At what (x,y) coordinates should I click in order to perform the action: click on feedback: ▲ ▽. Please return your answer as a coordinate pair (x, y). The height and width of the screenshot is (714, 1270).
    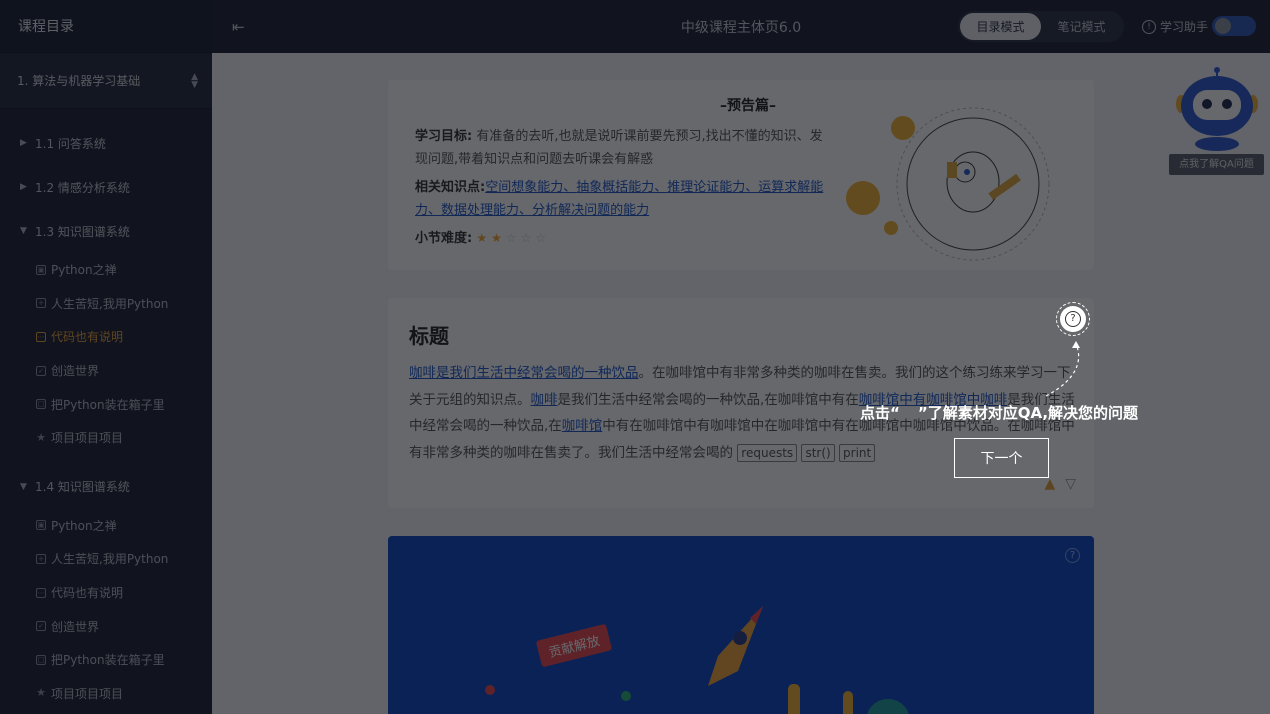
    Looking at the image, I should click on (1060, 484).